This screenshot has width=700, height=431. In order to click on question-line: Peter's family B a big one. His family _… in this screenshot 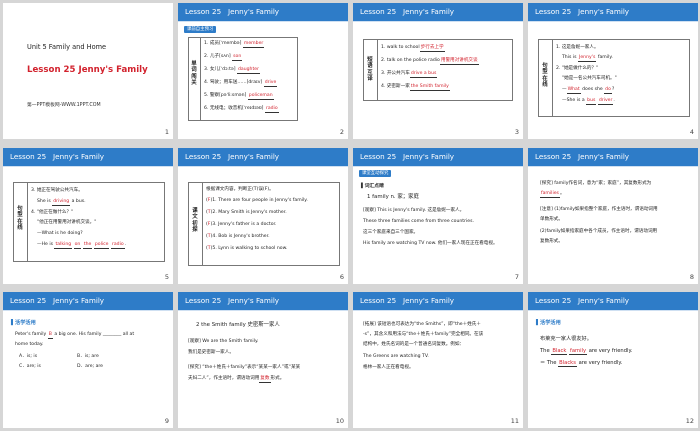, I will do `click(74, 336)`.